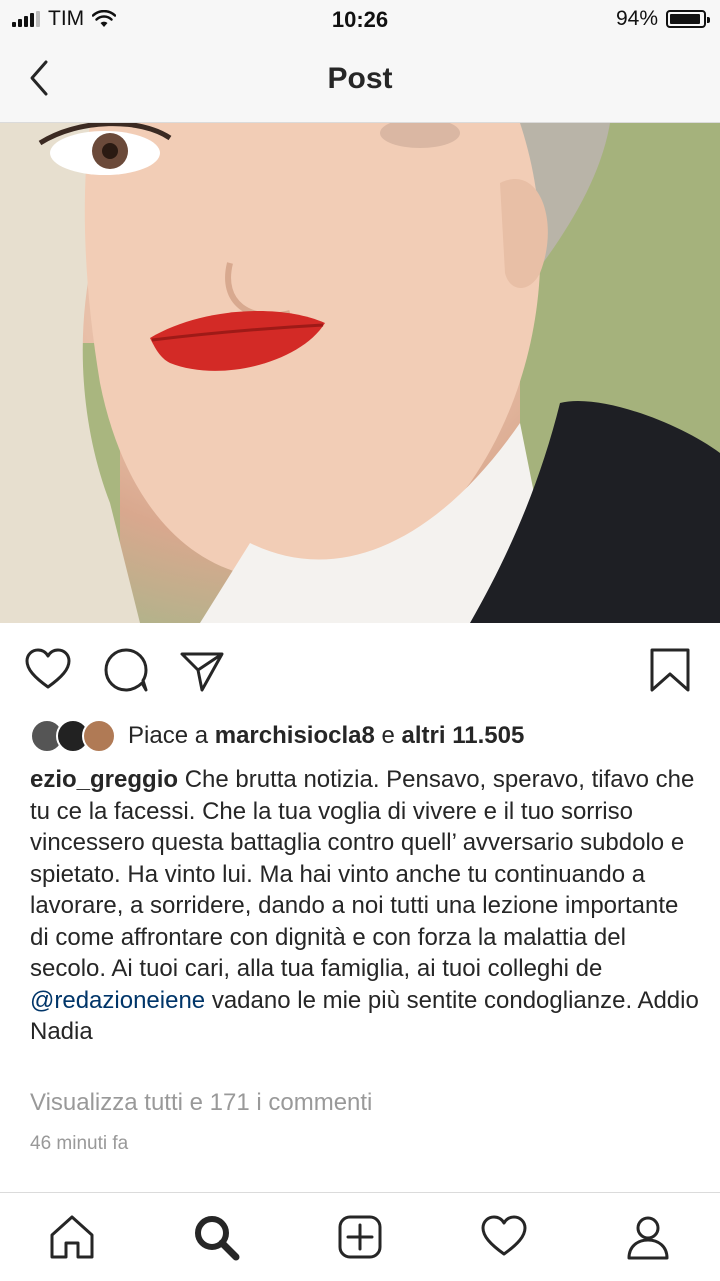 This screenshot has width=720, height=1281. Describe the element at coordinates (463, 736) in the screenshot. I see `likes-others-link: altri 11.505` at that location.